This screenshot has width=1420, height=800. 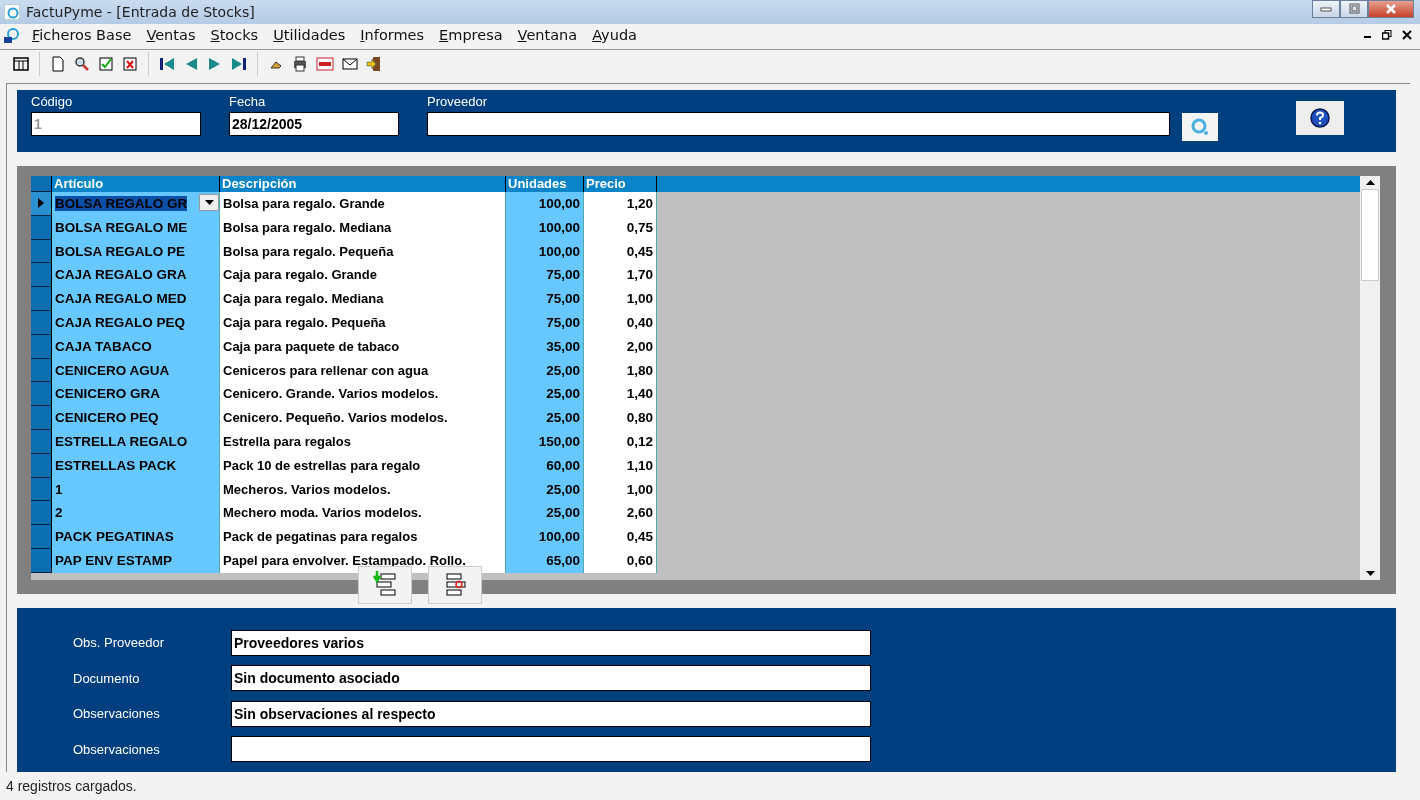 What do you see at coordinates (363, 370) in the screenshot?
I see `table-cell: Ceniceros para rellenar con agua` at bounding box center [363, 370].